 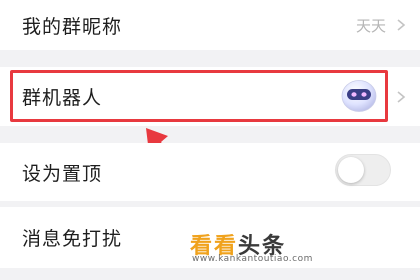 I want to click on pin-top-label: 设为置顶, so click(x=62, y=173).